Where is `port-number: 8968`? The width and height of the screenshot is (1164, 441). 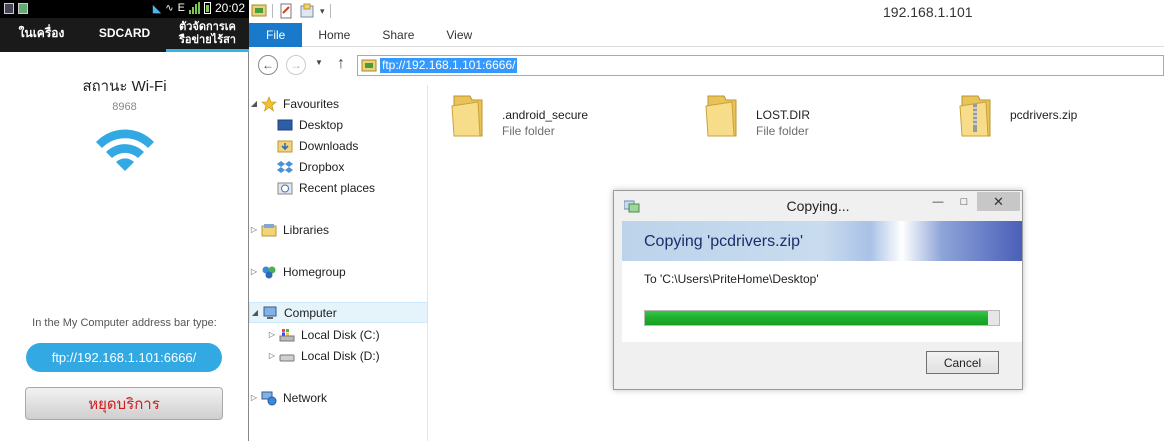 port-number: 8968 is located at coordinates (124, 107).